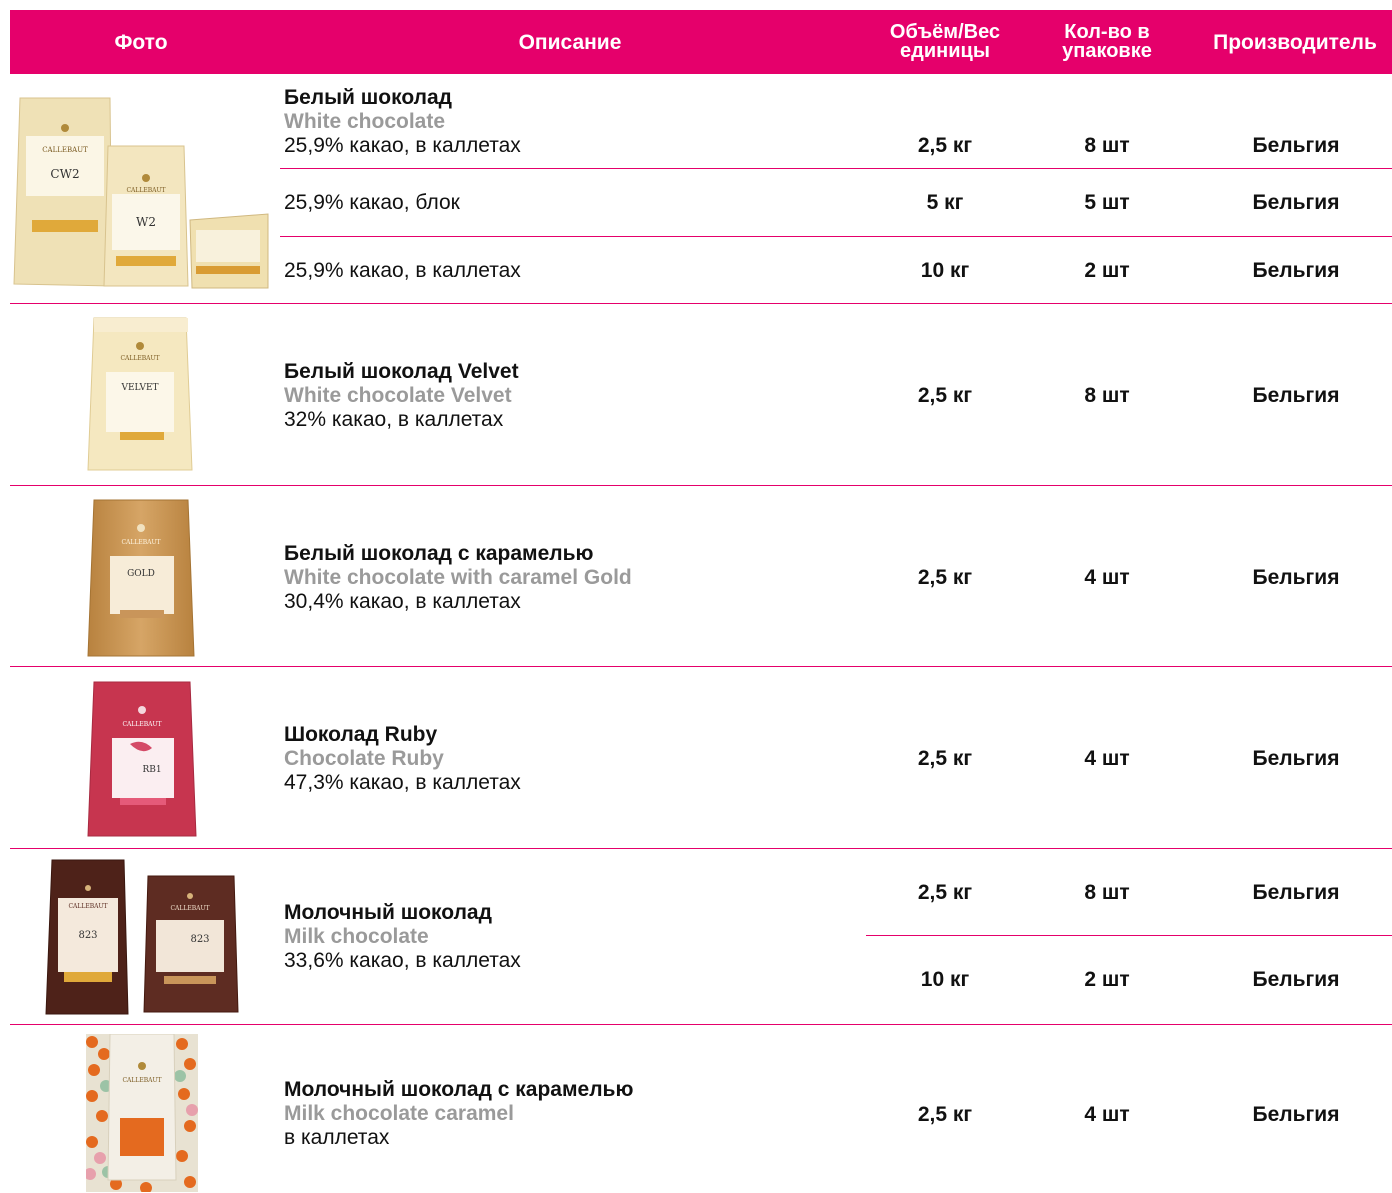 The height and width of the screenshot is (1193, 1392). I want to click on product-title-en: White chocolate with caramel Gold, so click(458, 577).